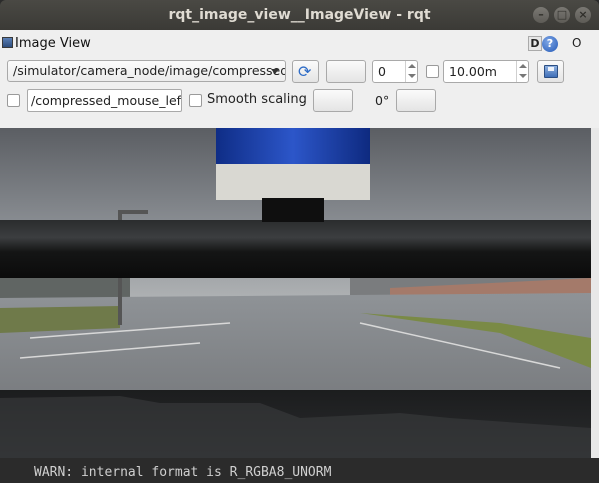  I want to click on topic-select: /simulator/camera_node/image/compressed, so click(146, 71).